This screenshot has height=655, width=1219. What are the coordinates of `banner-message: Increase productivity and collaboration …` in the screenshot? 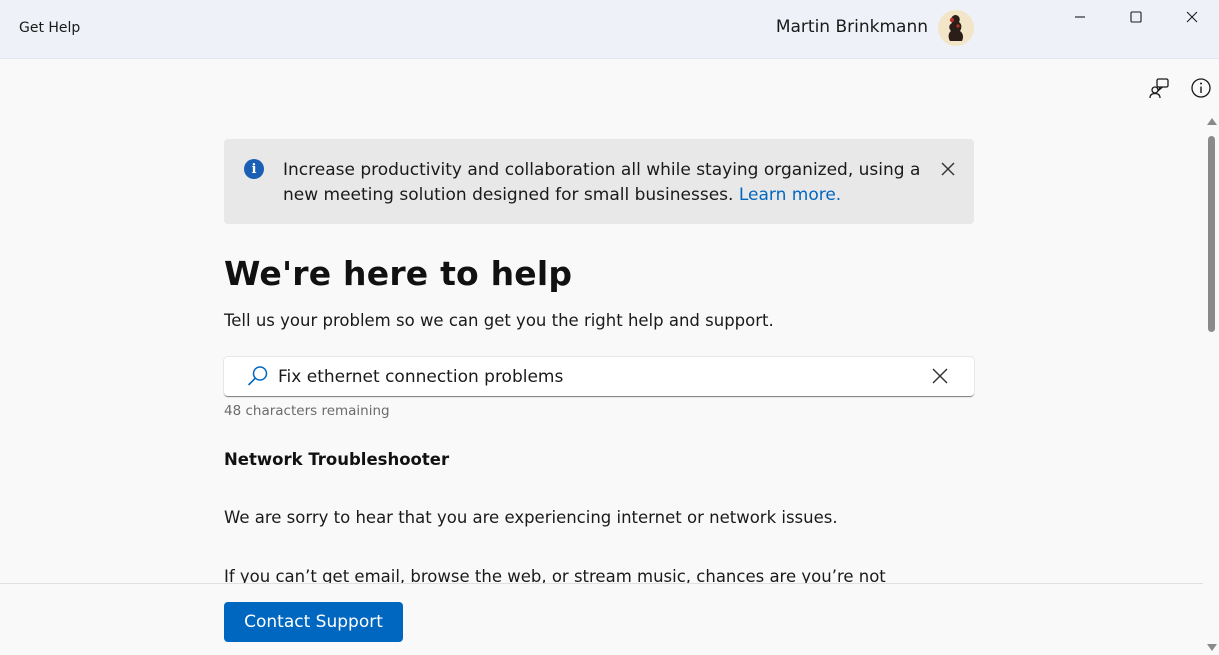 It's located at (603, 183).